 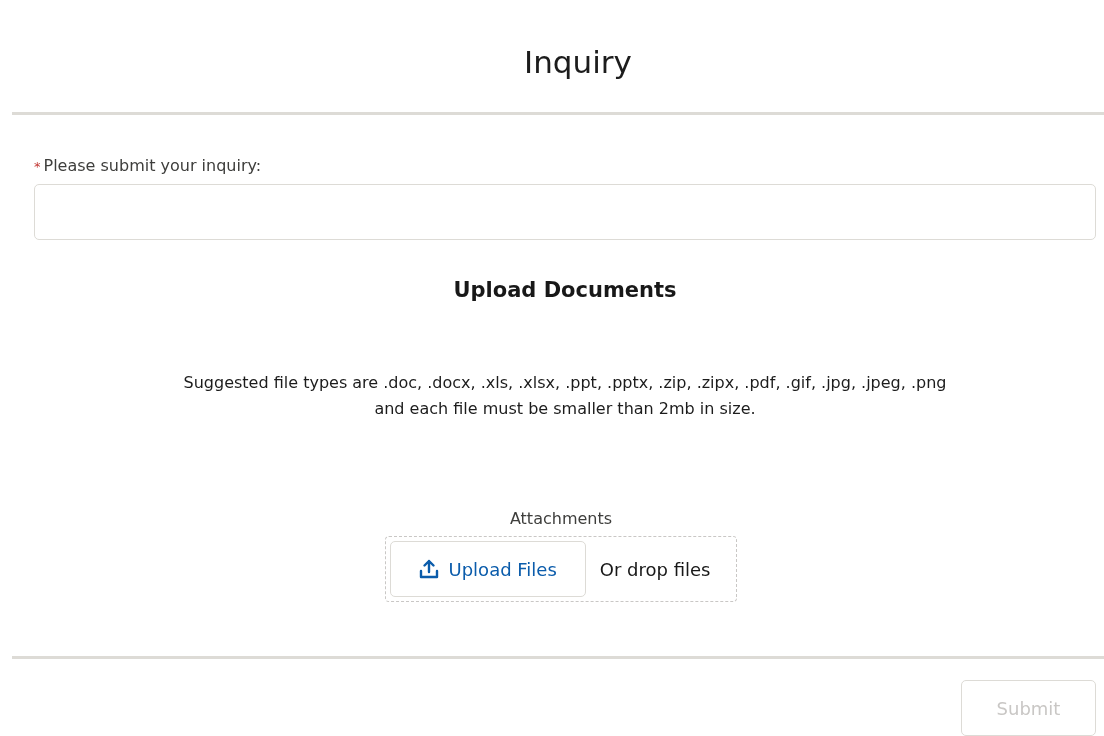 I want to click on page-title: Inquiry, so click(x=578, y=62).